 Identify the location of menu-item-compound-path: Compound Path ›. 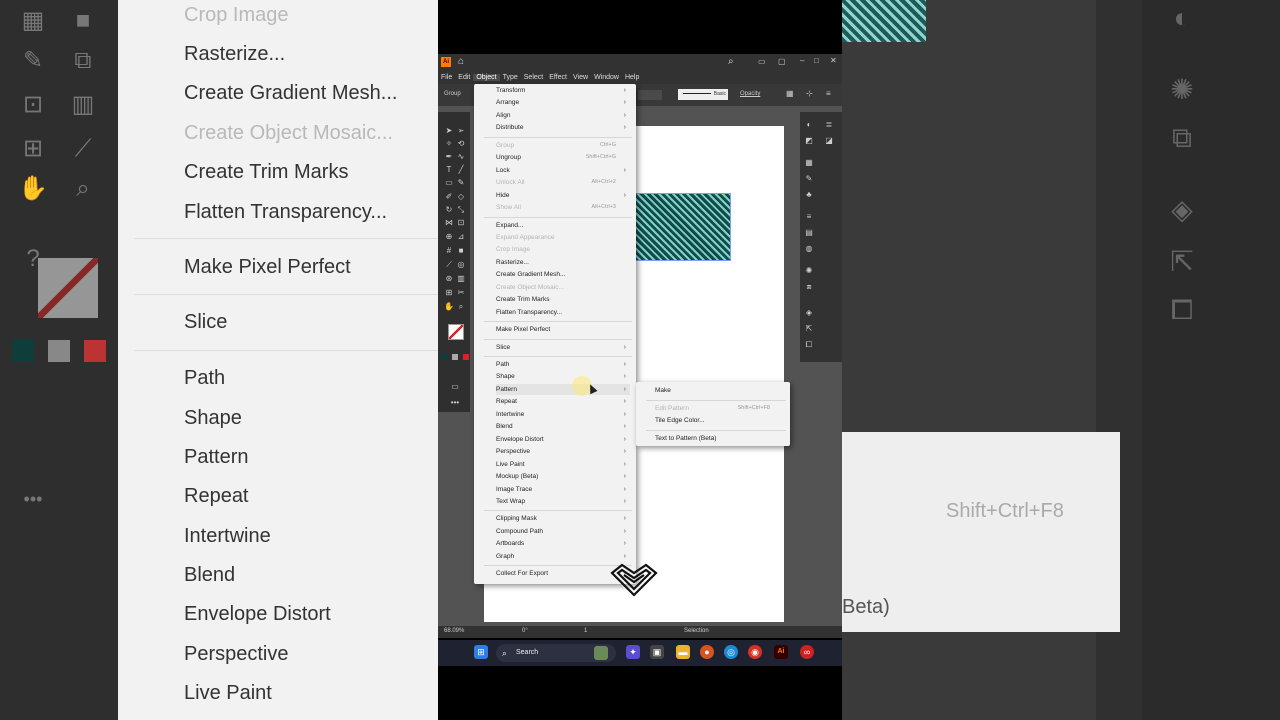
(563, 531).